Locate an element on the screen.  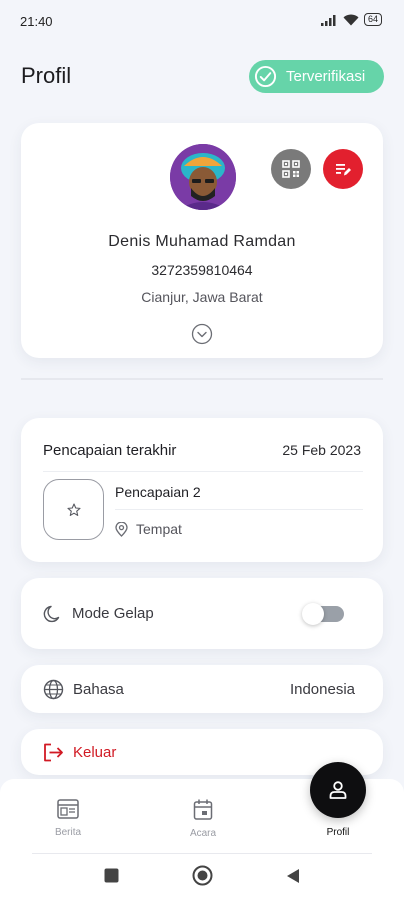
profile-location: Cianjur, Jawa Barat is located at coordinates (202, 297).